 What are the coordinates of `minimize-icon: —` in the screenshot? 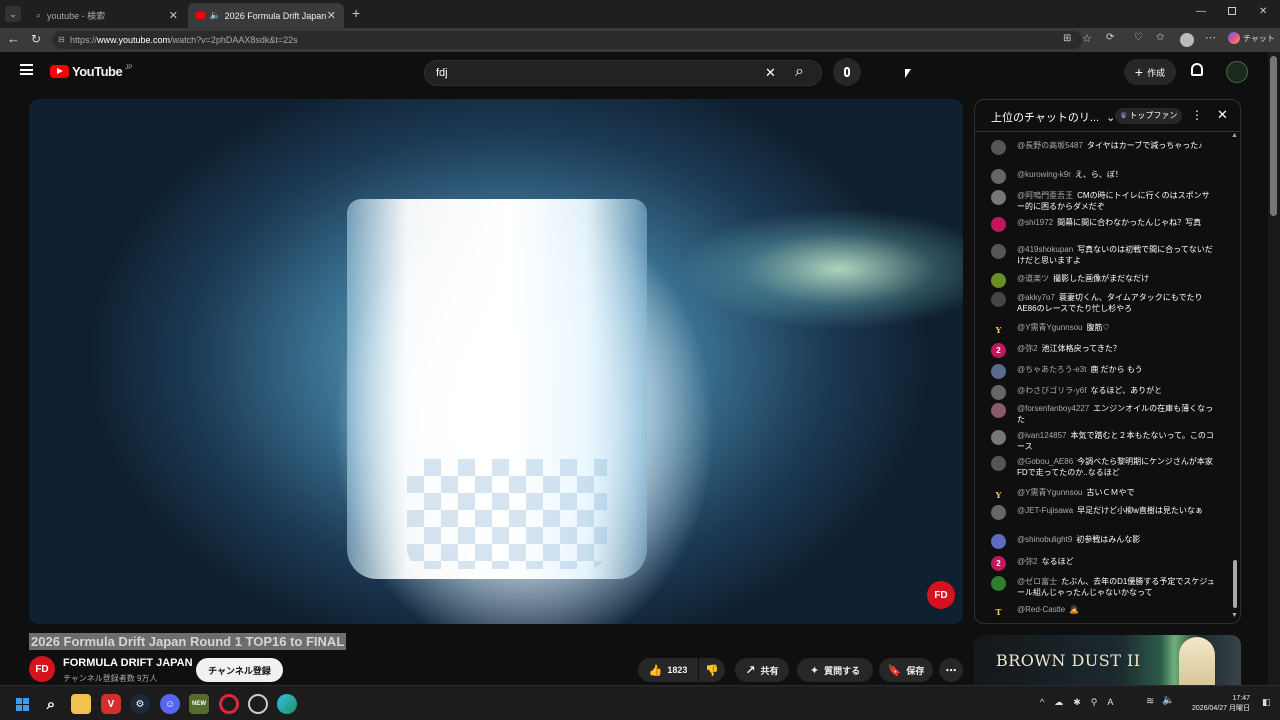 It's located at (1201, 11).